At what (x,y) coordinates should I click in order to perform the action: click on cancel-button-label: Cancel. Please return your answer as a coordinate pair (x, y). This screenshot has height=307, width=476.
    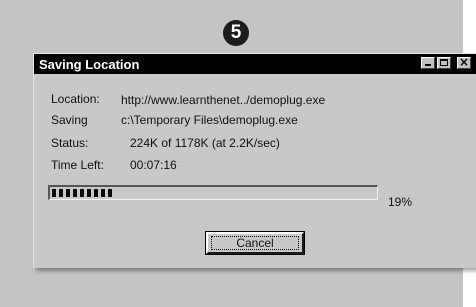
    Looking at the image, I should click on (255, 243).